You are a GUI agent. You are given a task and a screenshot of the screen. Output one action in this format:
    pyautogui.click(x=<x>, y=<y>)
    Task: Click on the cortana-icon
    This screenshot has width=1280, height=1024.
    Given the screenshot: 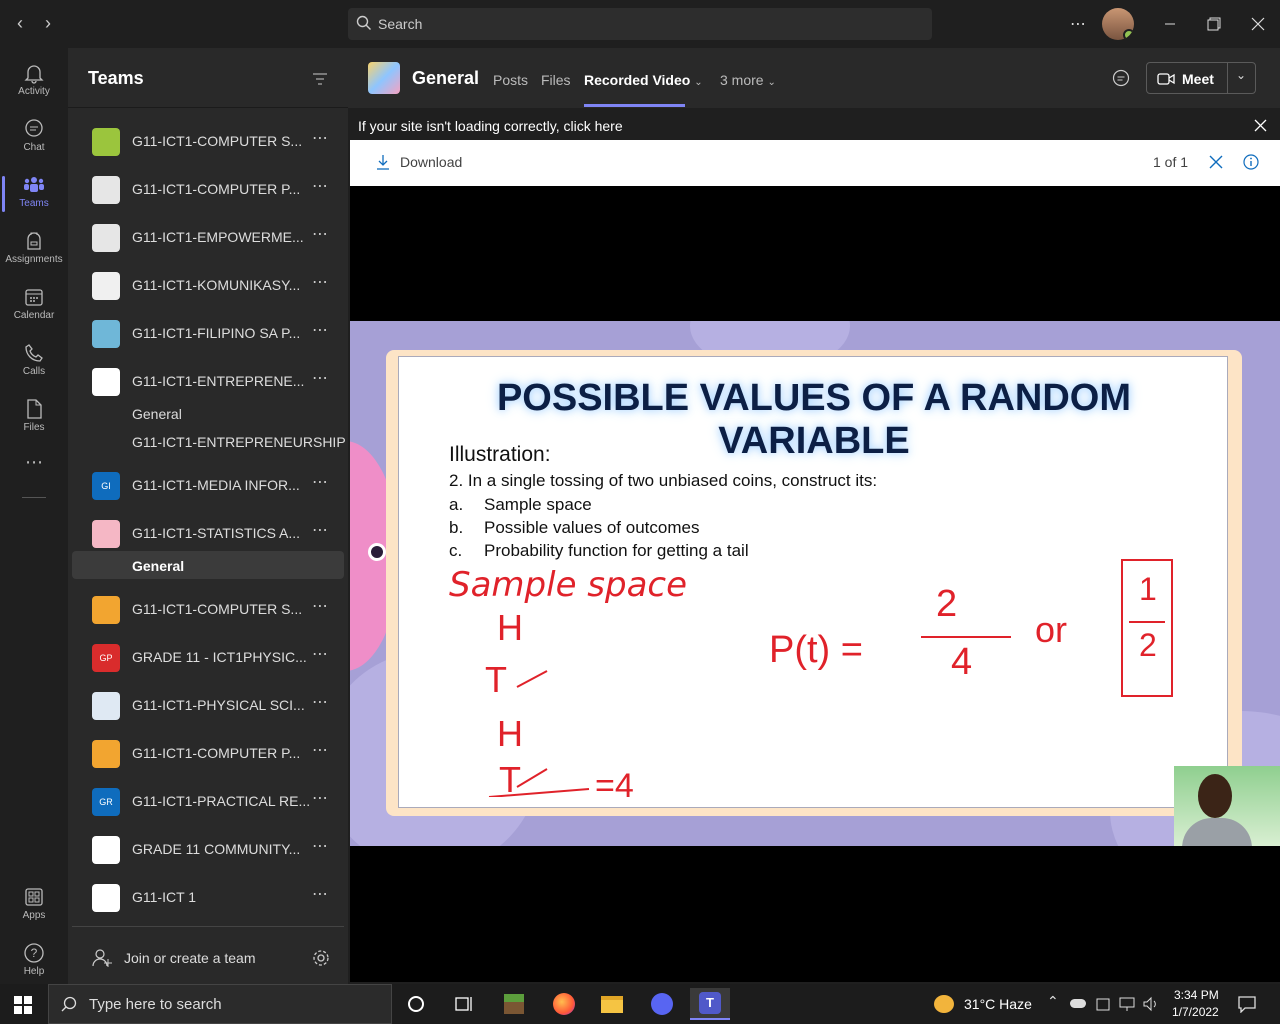 What is the action you would take?
    pyautogui.click(x=416, y=1004)
    